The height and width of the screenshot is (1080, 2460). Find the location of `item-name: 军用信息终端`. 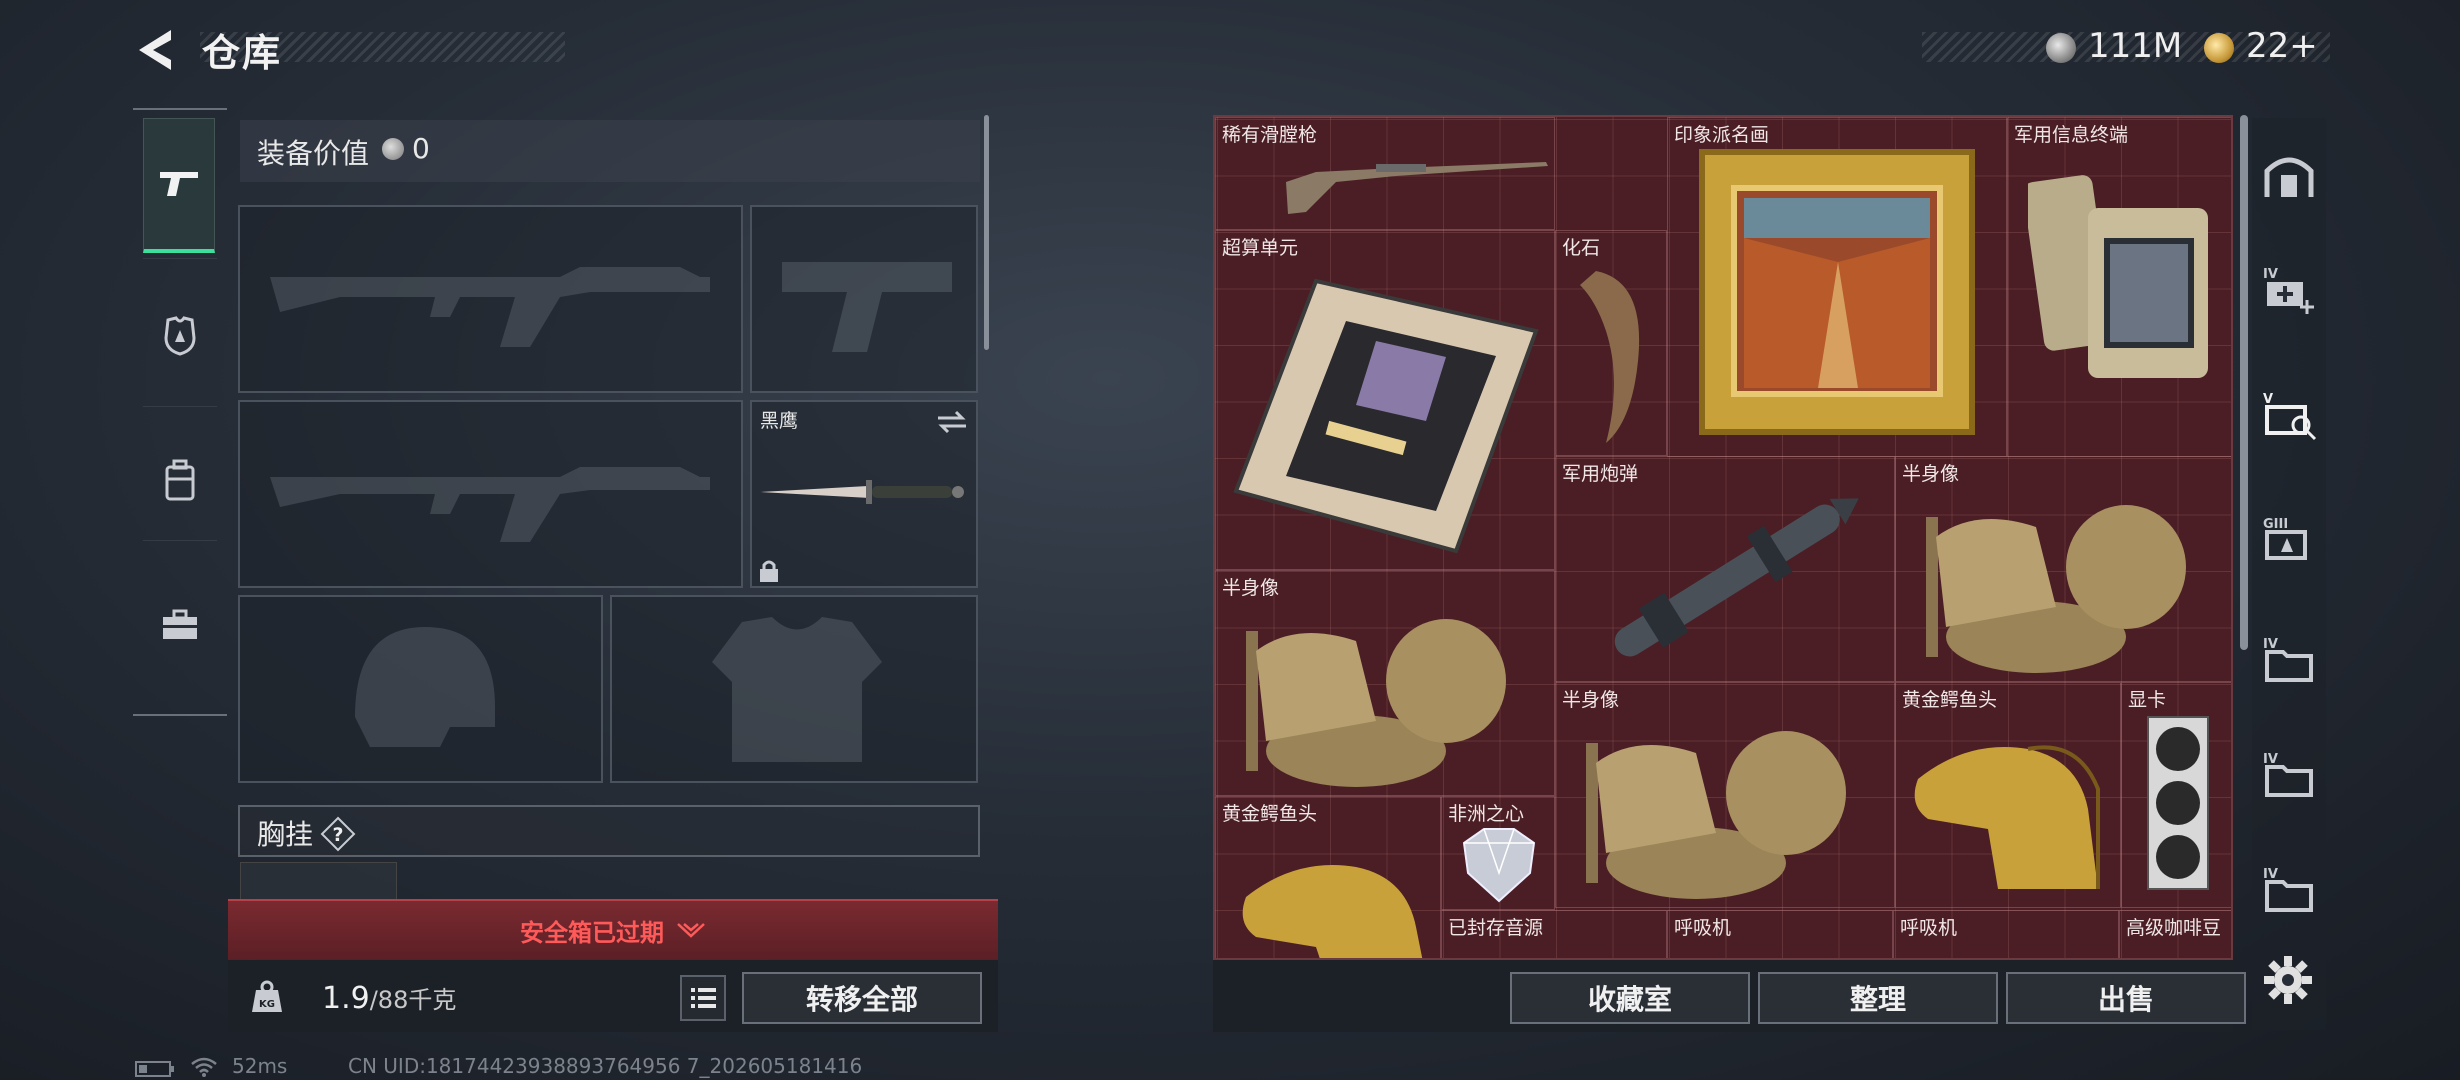

item-name: 军用信息终端 is located at coordinates (2071, 135).